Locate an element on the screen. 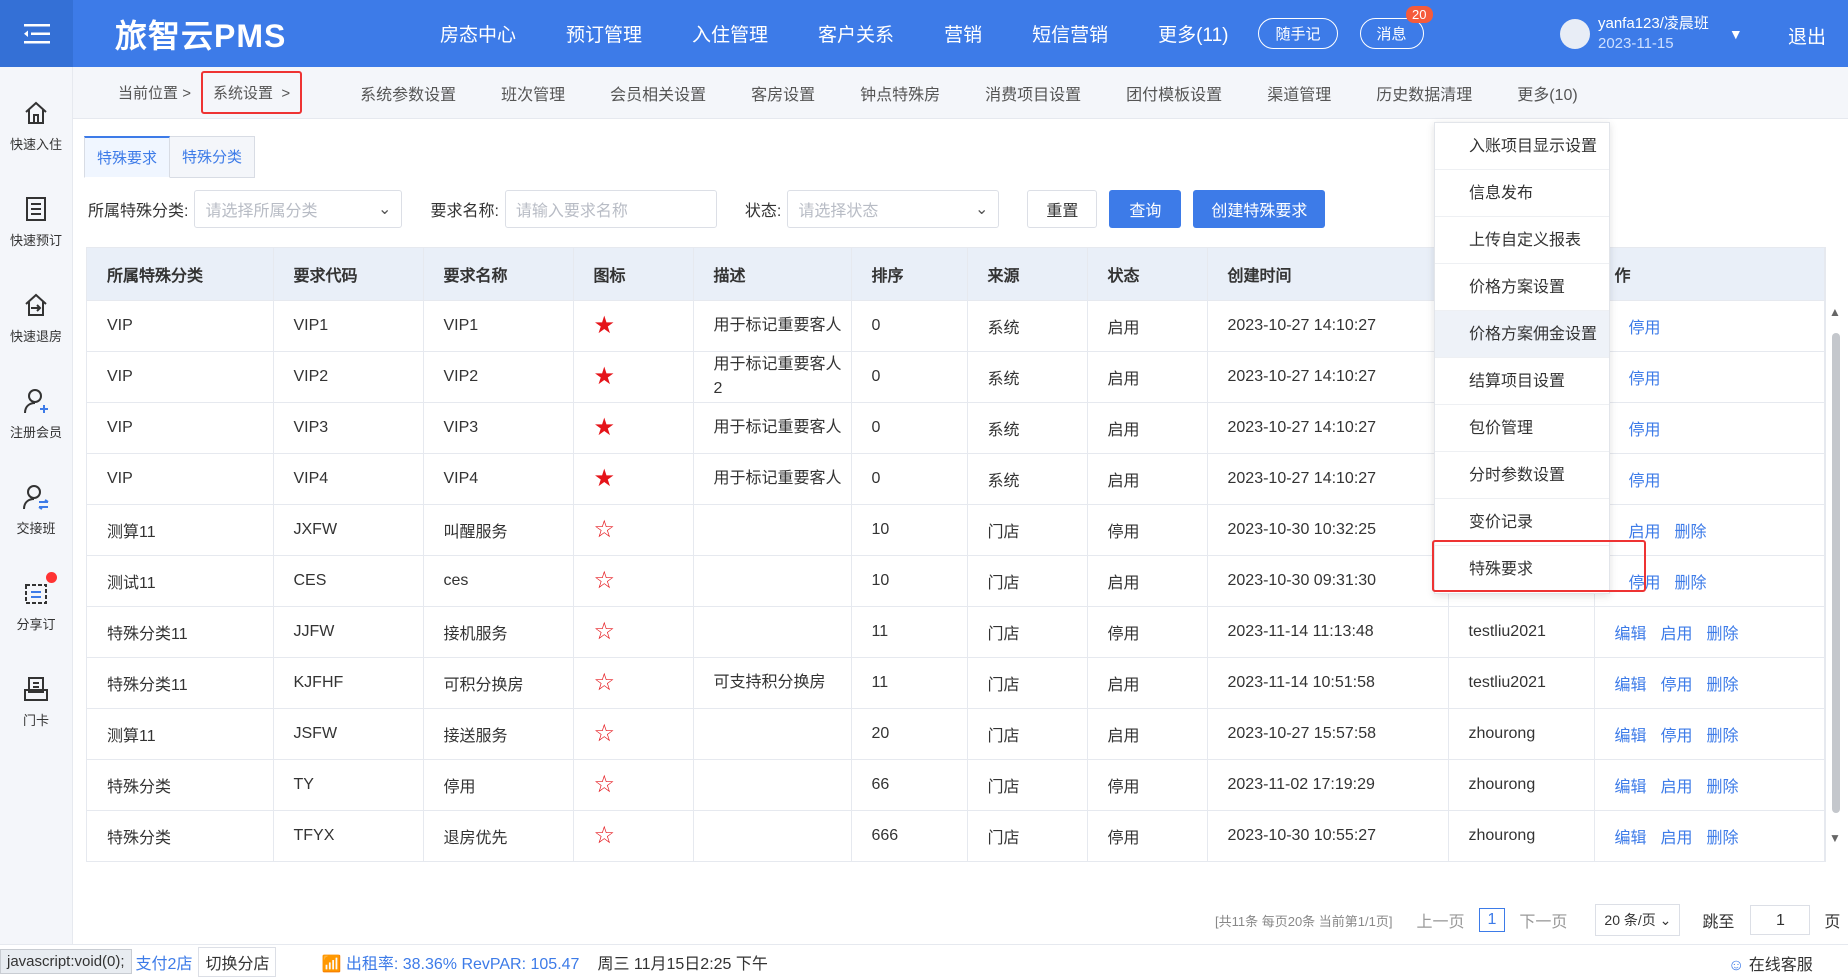 The image size is (1848, 978). chart-icon: 📶 is located at coordinates (331, 964).